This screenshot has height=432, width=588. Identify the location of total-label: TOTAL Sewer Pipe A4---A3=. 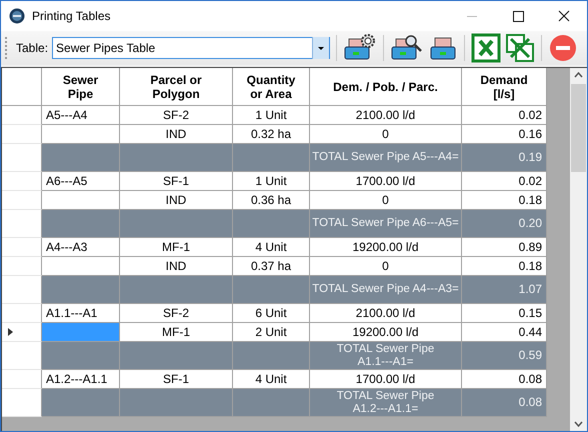
(386, 290).